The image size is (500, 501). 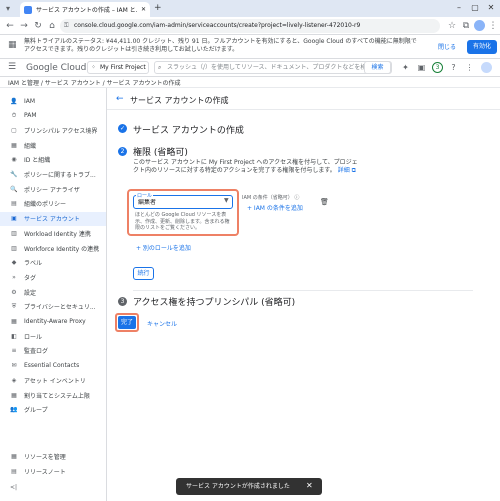 I want to click on sidebar-item-icon: ≡, so click(x=14, y=351).